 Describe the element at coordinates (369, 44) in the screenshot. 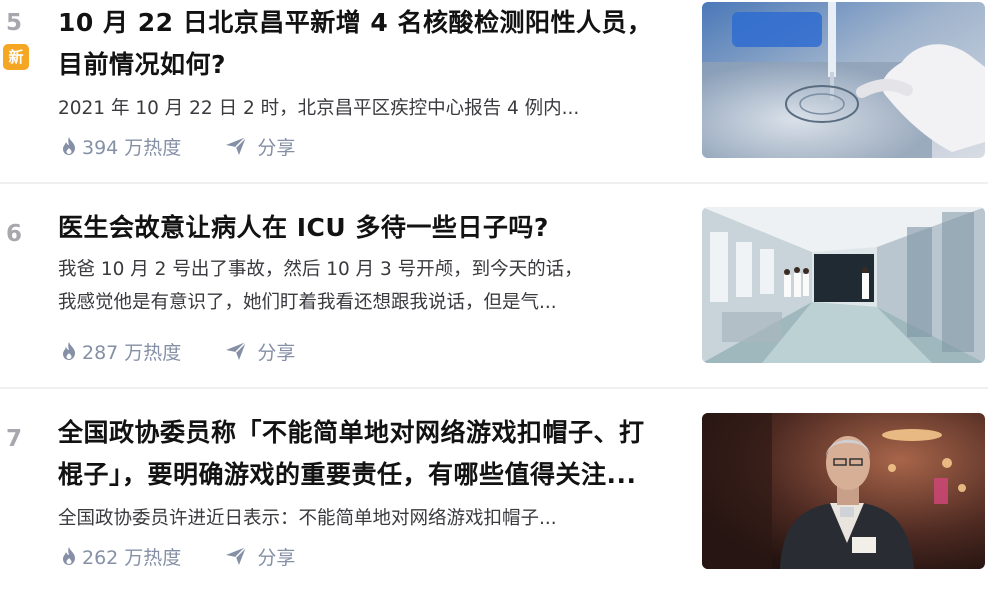

I see `item-title: 10 月 22 日北京昌平新增 4 名核酸检测阳性人员， 目前情况如何?` at that location.